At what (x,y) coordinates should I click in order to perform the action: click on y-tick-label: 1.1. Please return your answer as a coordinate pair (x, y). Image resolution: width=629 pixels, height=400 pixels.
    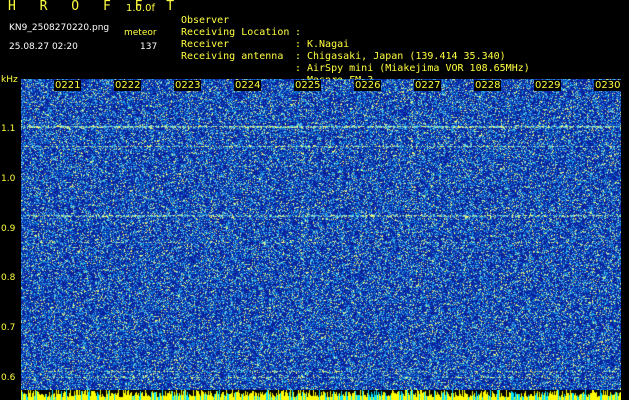
    Looking at the image, I should click on (8, 129).